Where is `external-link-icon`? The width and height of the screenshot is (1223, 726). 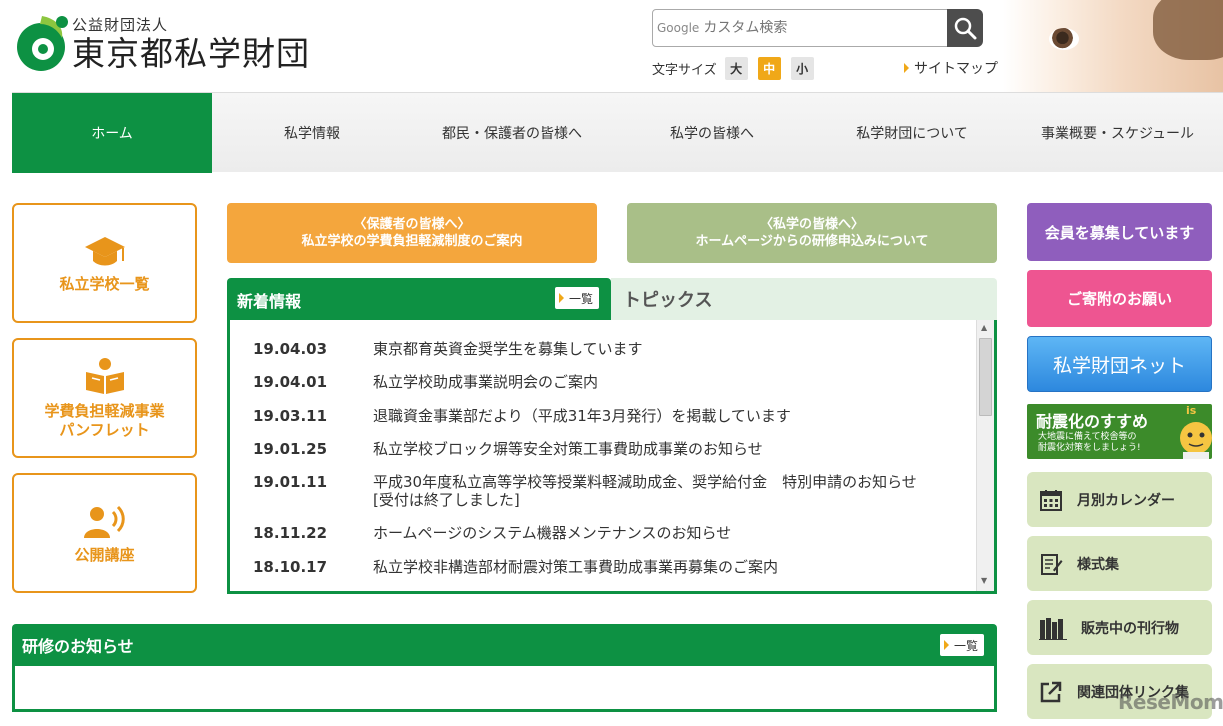 external-link-icon is located at coordinates (1051, 691).